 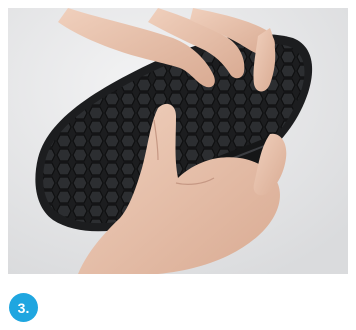 I want to click on step-number-label: 3., so click(x=23, y=307).